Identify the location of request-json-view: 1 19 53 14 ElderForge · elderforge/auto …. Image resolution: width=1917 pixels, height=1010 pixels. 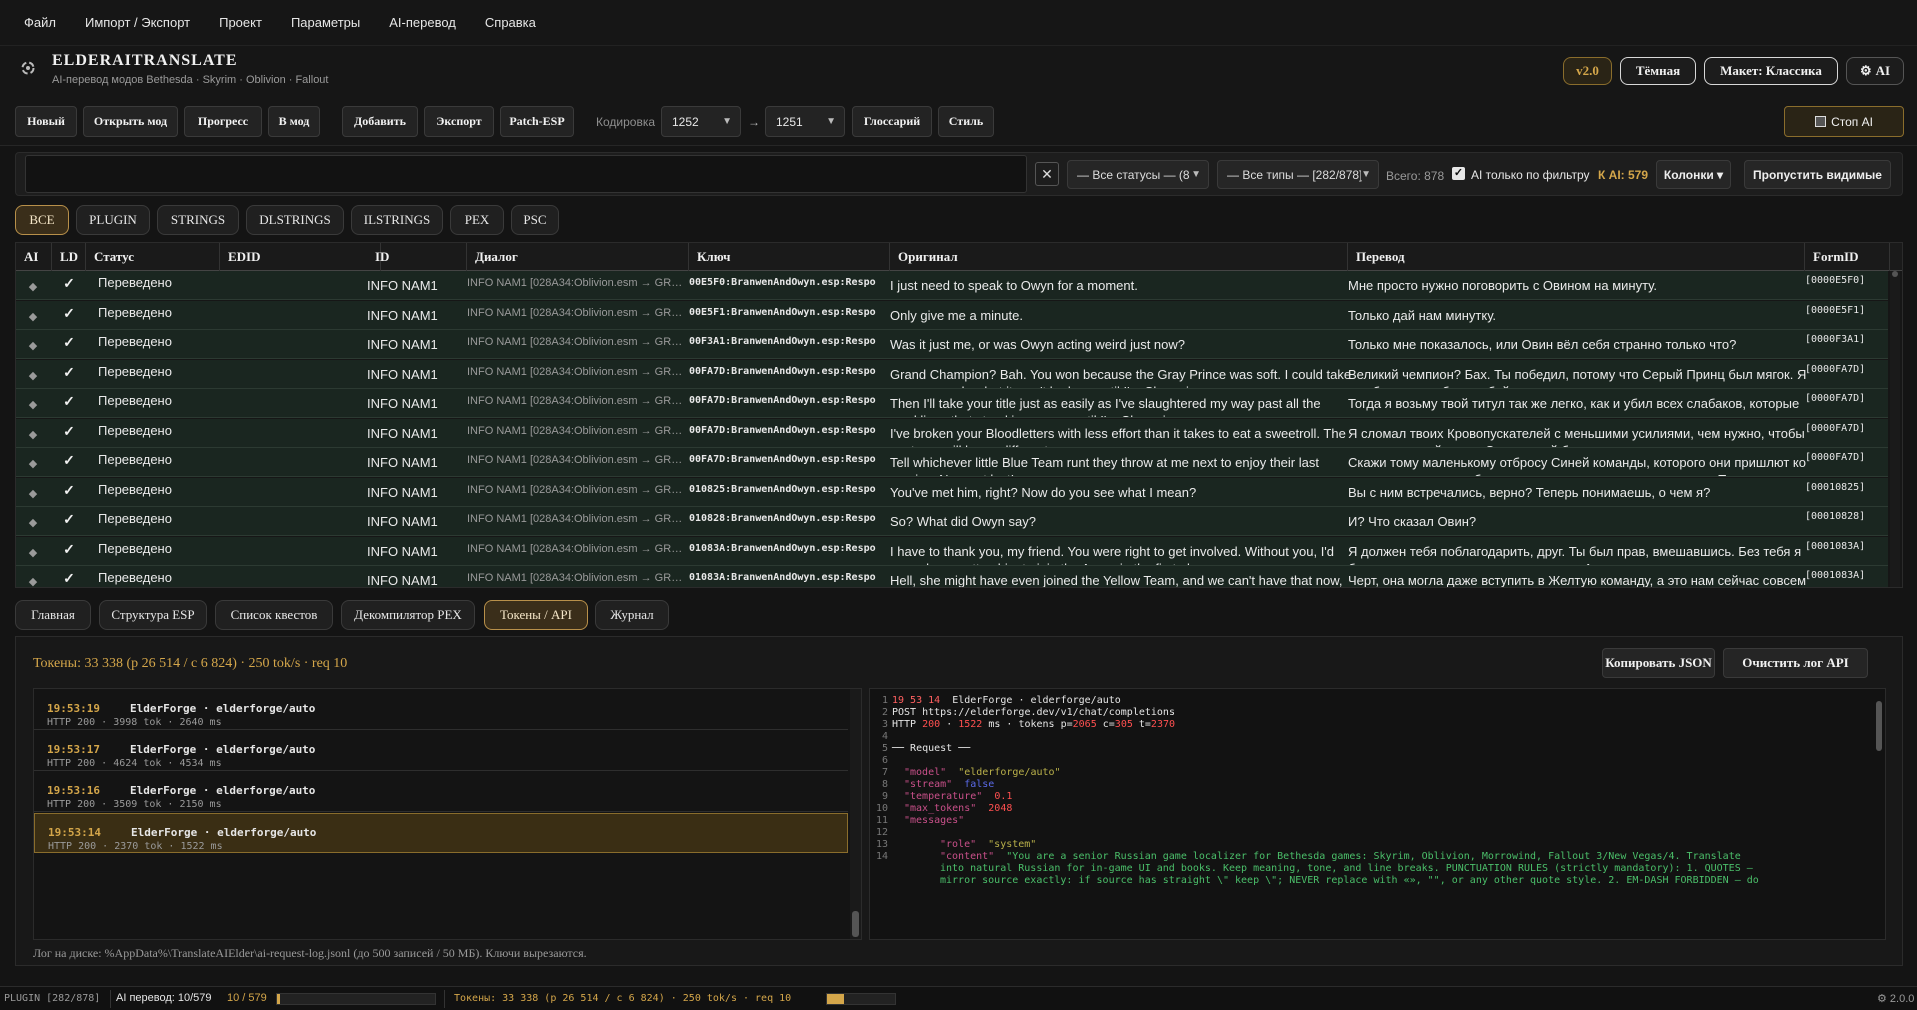
(1377, 814).